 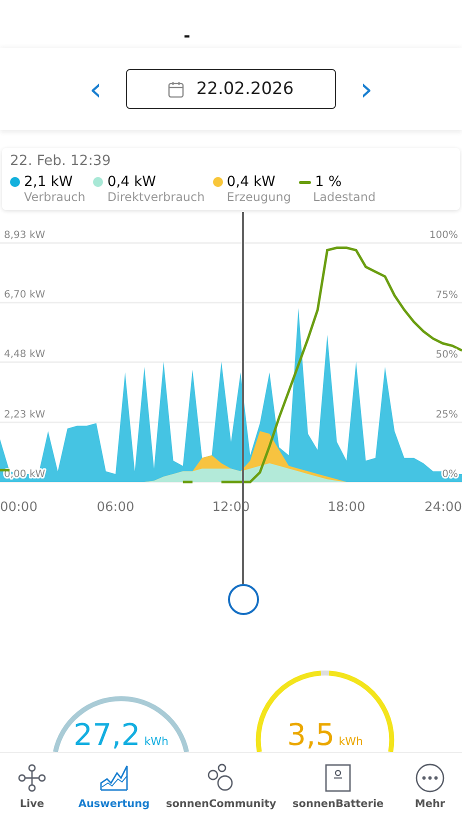 I want to click on axis-label: 4,48 kW, so click(x=25, y=354).